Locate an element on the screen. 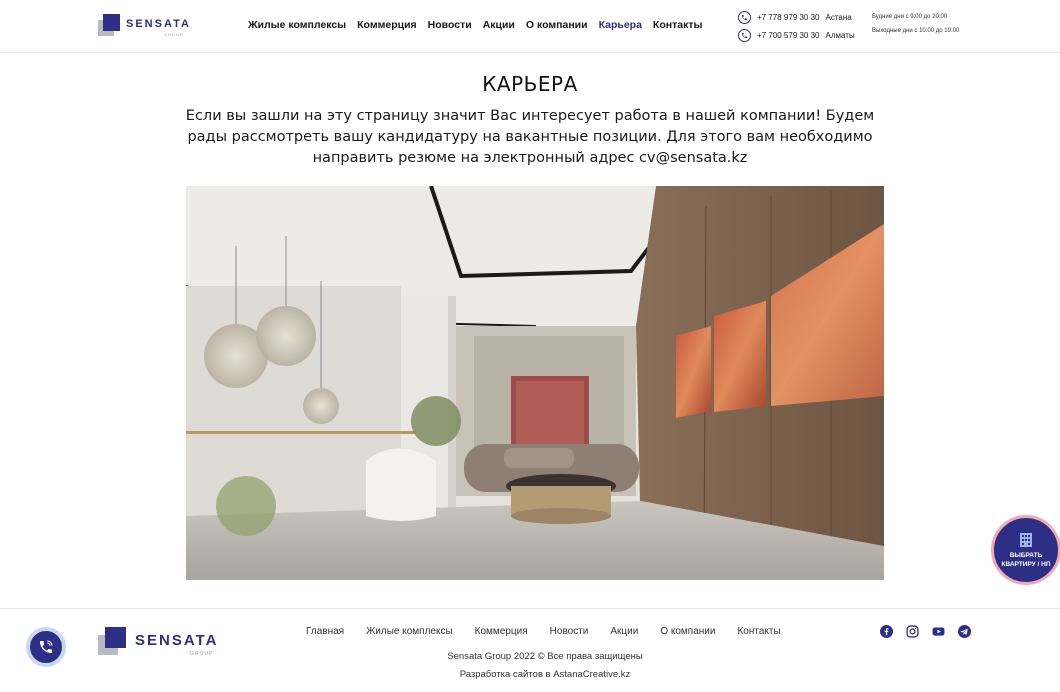  phone-number: +7 778 979 30 30 is located at coordinates (788, 17).